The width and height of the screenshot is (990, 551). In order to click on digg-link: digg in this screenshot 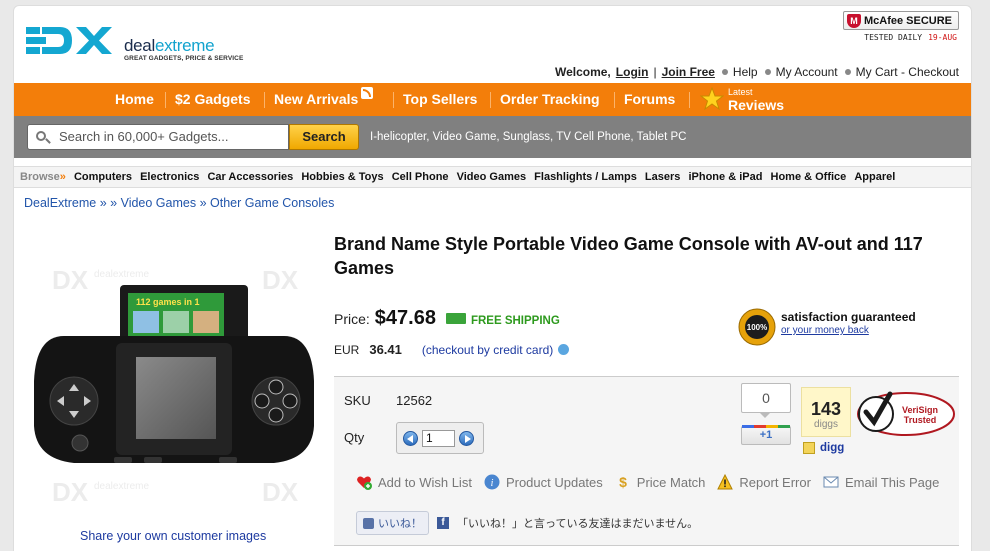, I will do `click(823, 448)`.